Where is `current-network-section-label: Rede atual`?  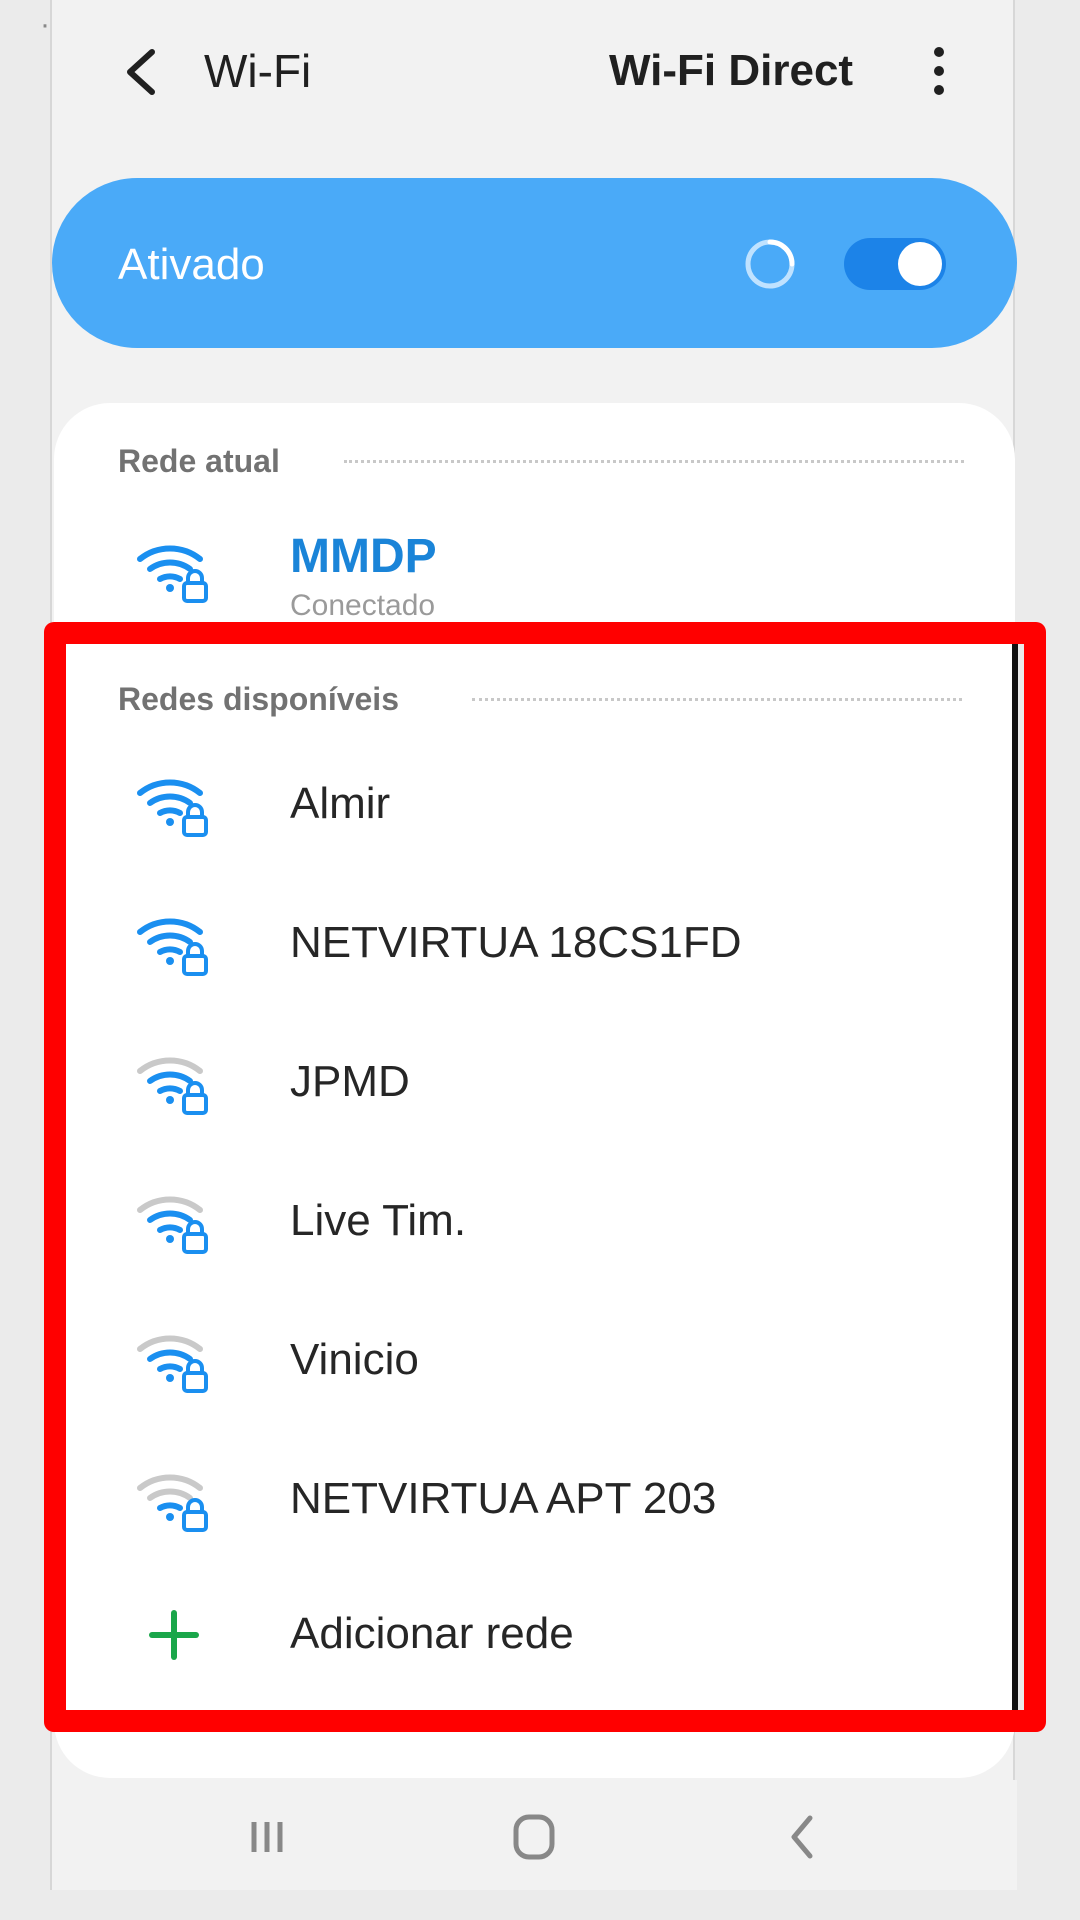
current-network-section-label: Rede atual is located at coordinates (199, 461).